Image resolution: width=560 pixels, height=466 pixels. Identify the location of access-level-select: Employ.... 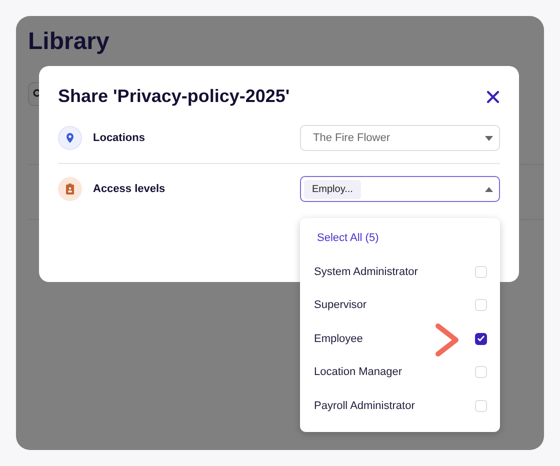
(400, 189).